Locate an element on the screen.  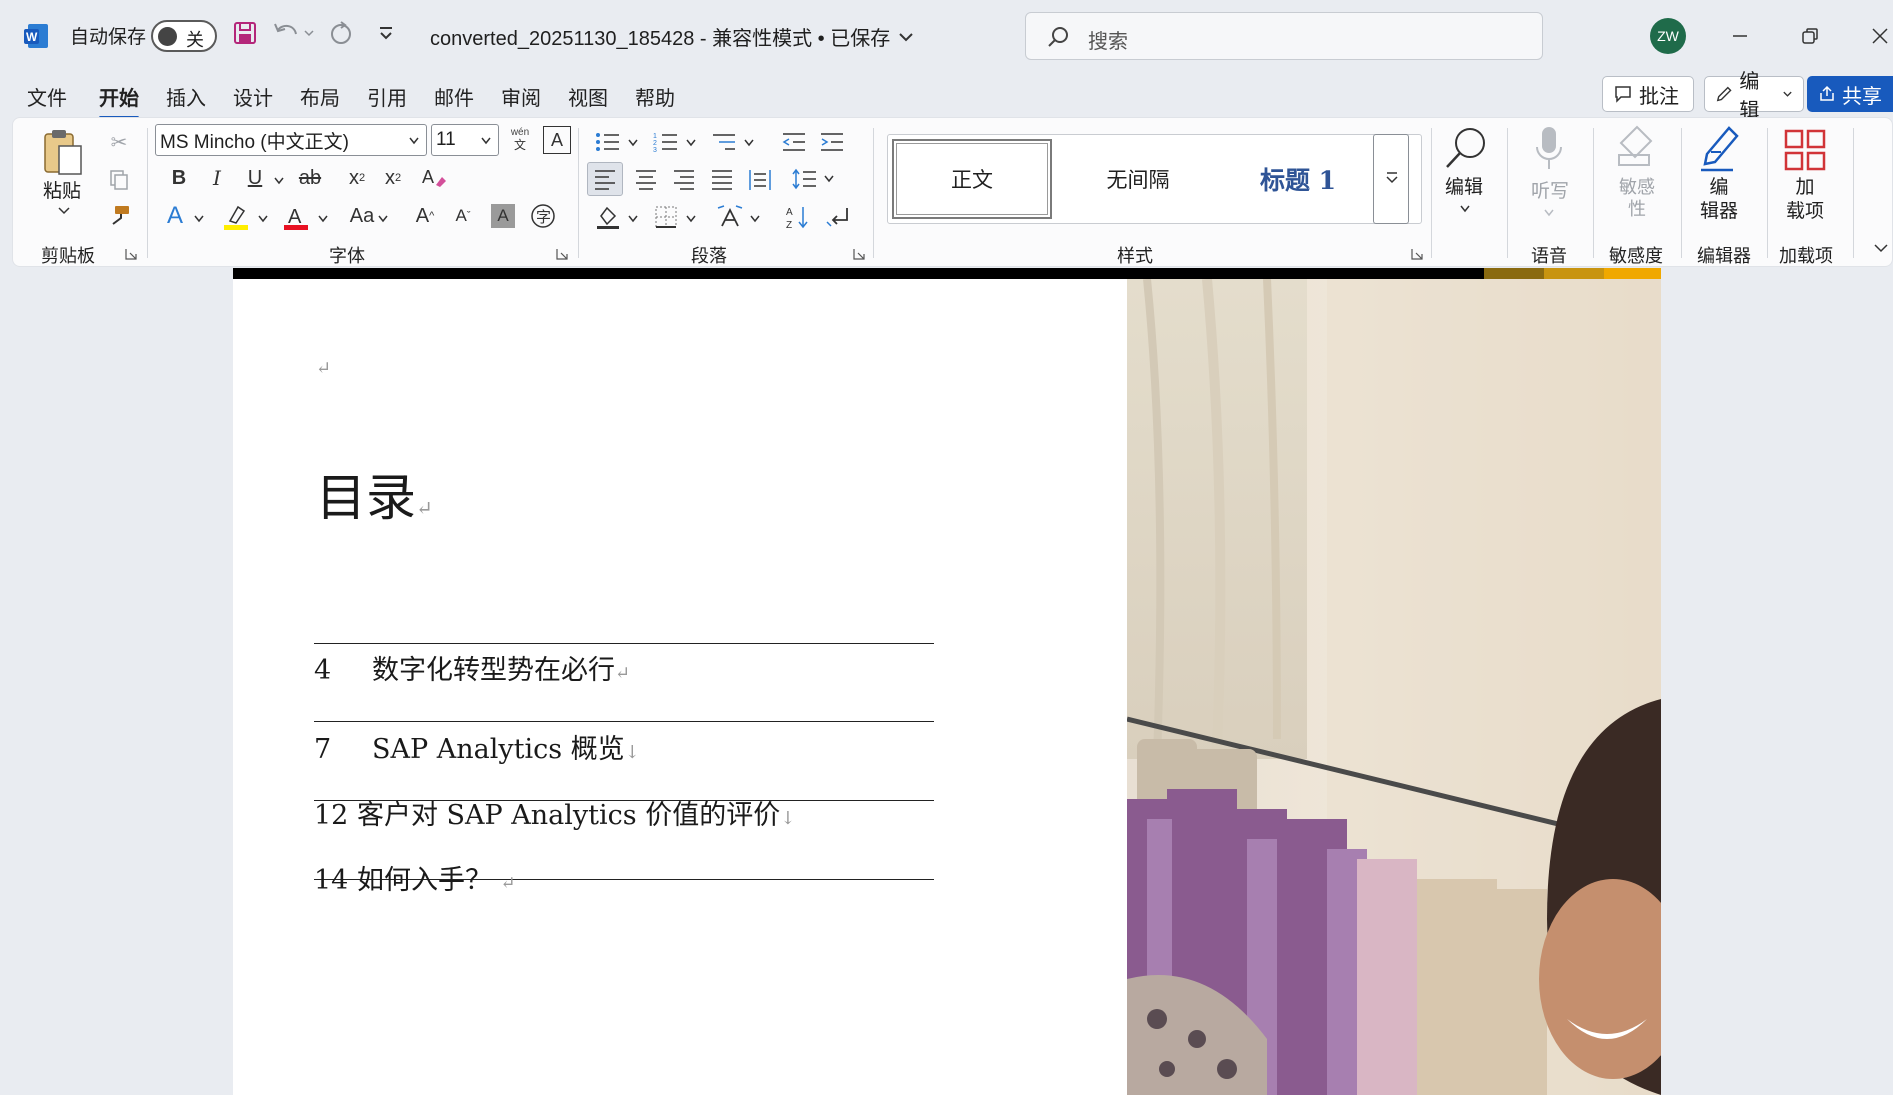
sort-icon: AZ is located at coordinates (798, 217).